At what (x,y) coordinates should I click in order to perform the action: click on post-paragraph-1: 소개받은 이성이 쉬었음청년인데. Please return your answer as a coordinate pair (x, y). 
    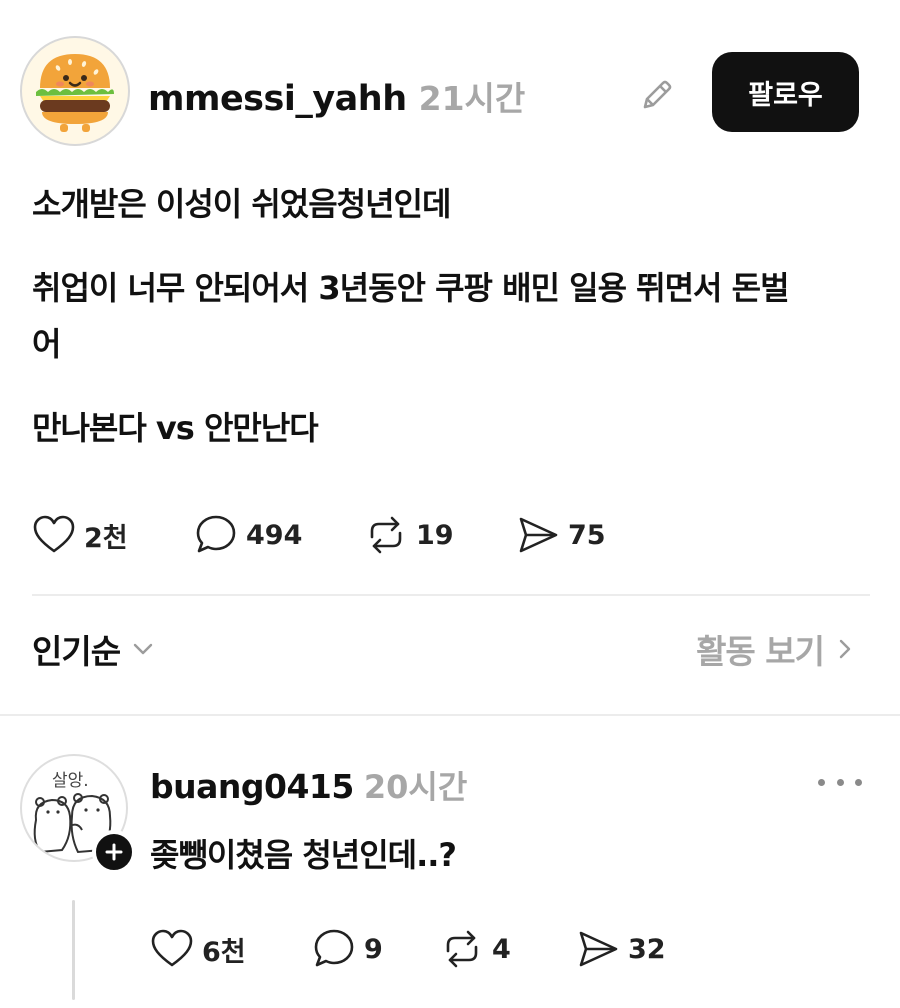
    Looking at the image, I should click on (241, 204).